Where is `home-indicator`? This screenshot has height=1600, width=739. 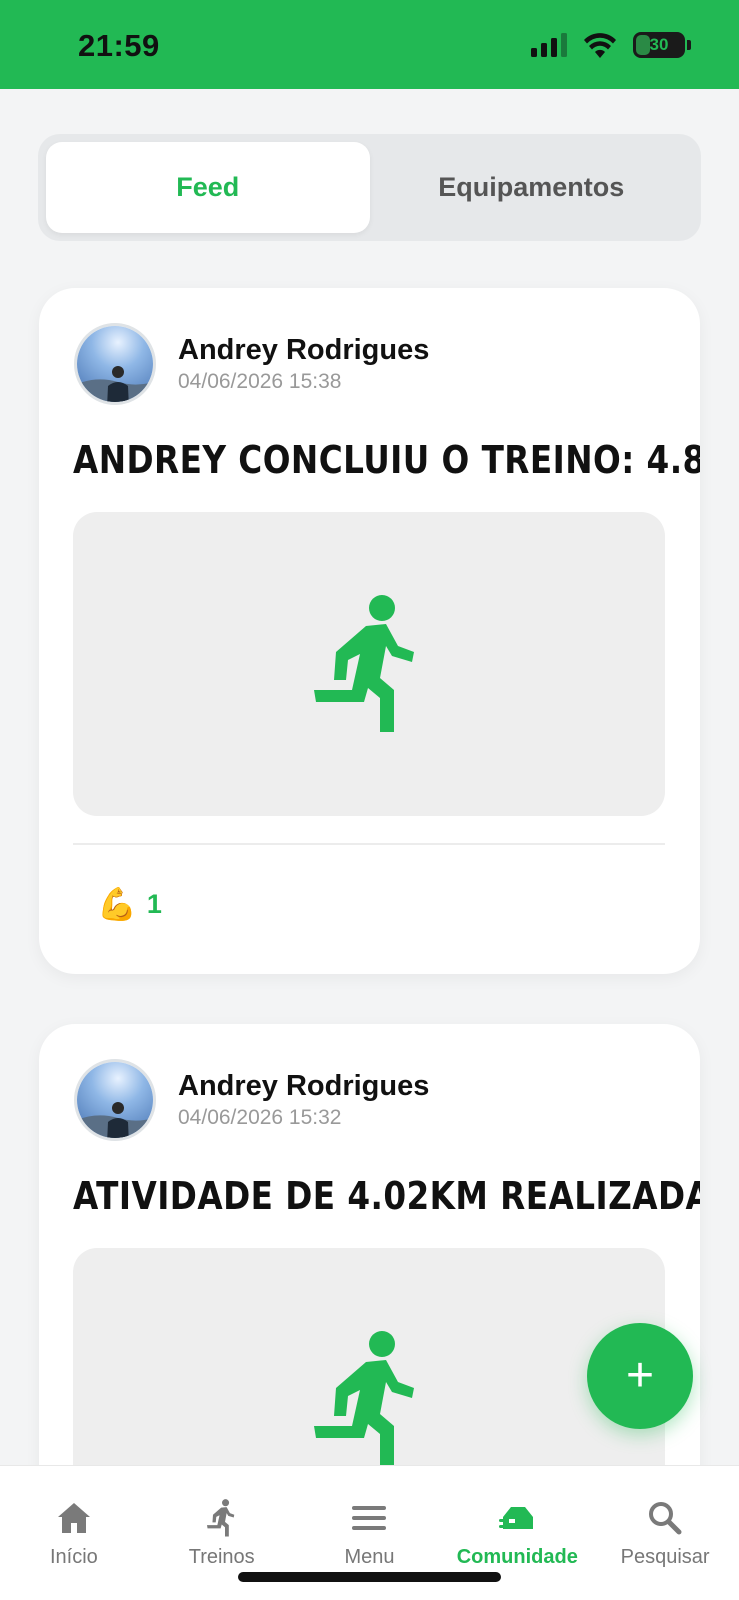
home-indicator is located at coordinates (369, 1577).